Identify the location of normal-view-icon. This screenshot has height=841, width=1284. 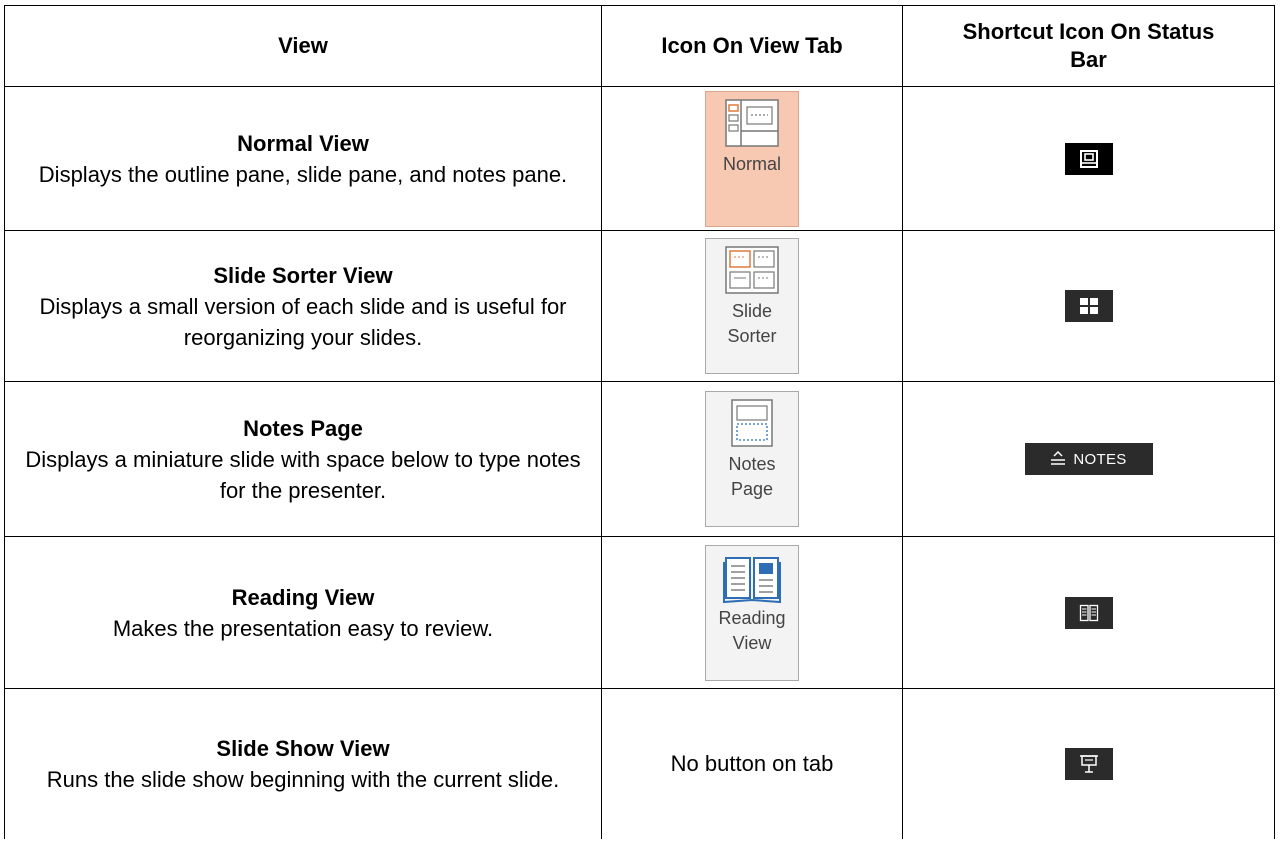
(752, 122).